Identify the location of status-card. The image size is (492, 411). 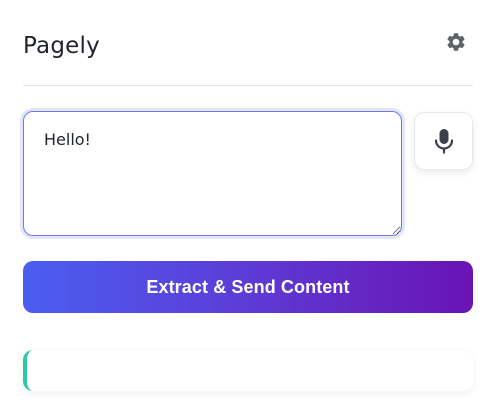
(248, 370).